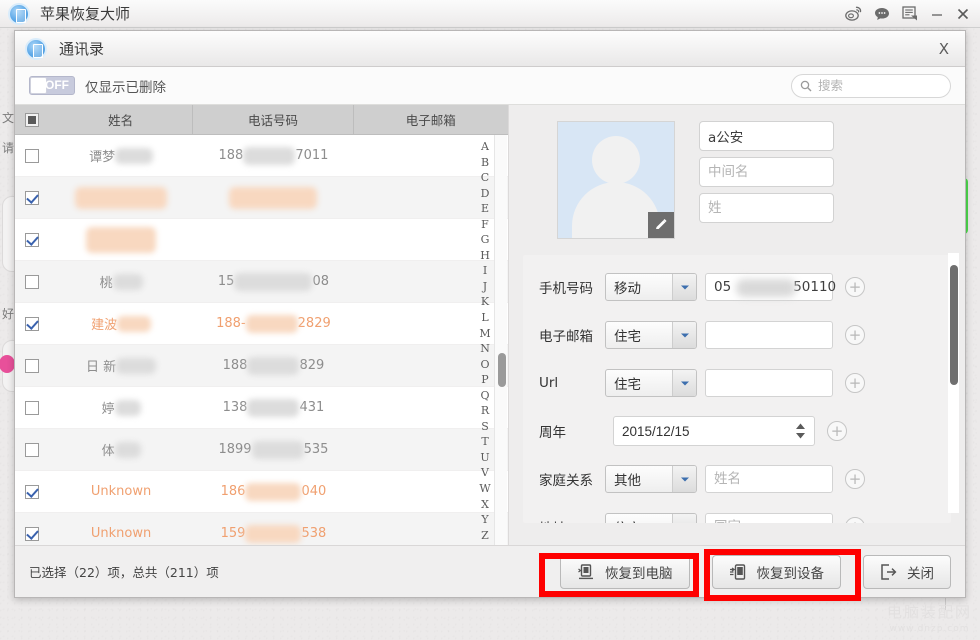 This screenshot has width=980, height=640. What do you see at coordinates (651, 479) in the screenshot?
I see `relation-type-select: 其他` at bounding box center [651, 479].